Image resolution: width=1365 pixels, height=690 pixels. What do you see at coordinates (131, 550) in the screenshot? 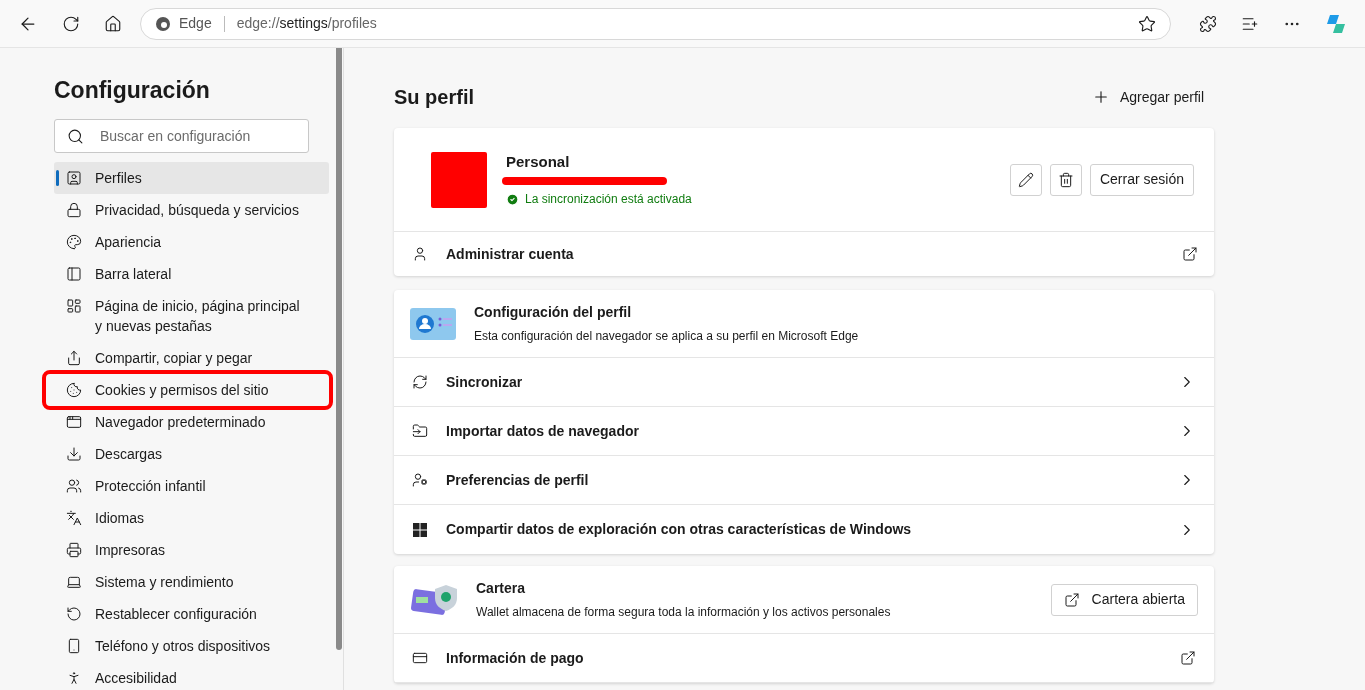
I see `sidebar-item-label: Impresoras` at bounding box center [131, 550].